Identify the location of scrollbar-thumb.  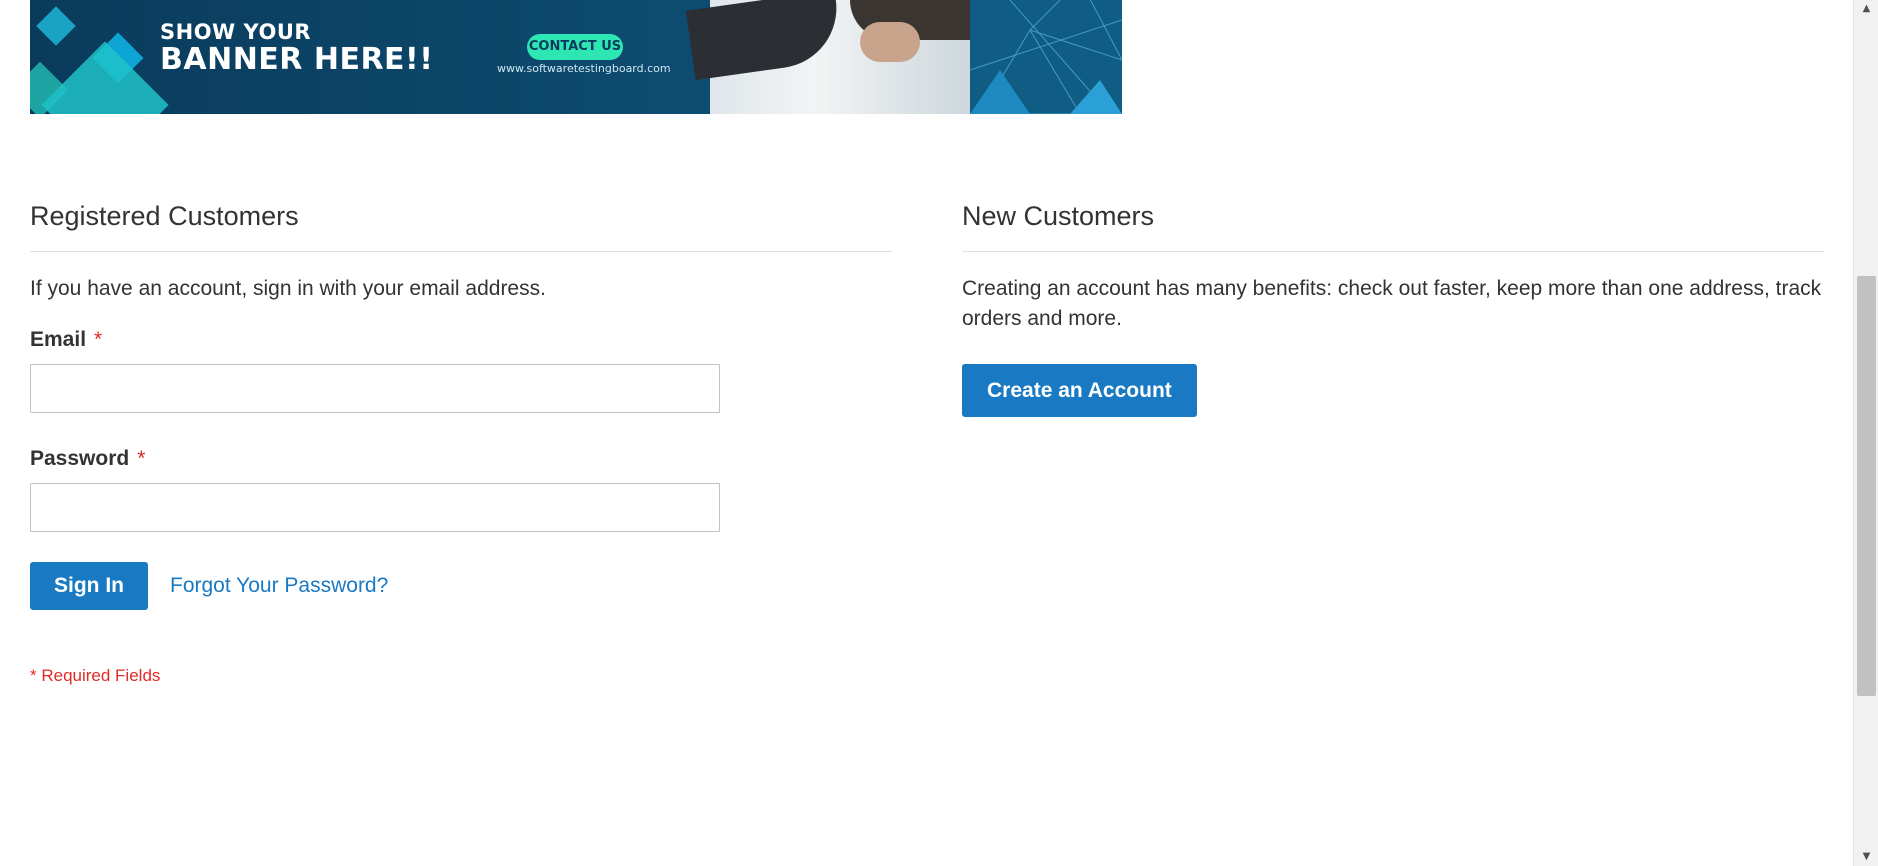
(1866, 486).